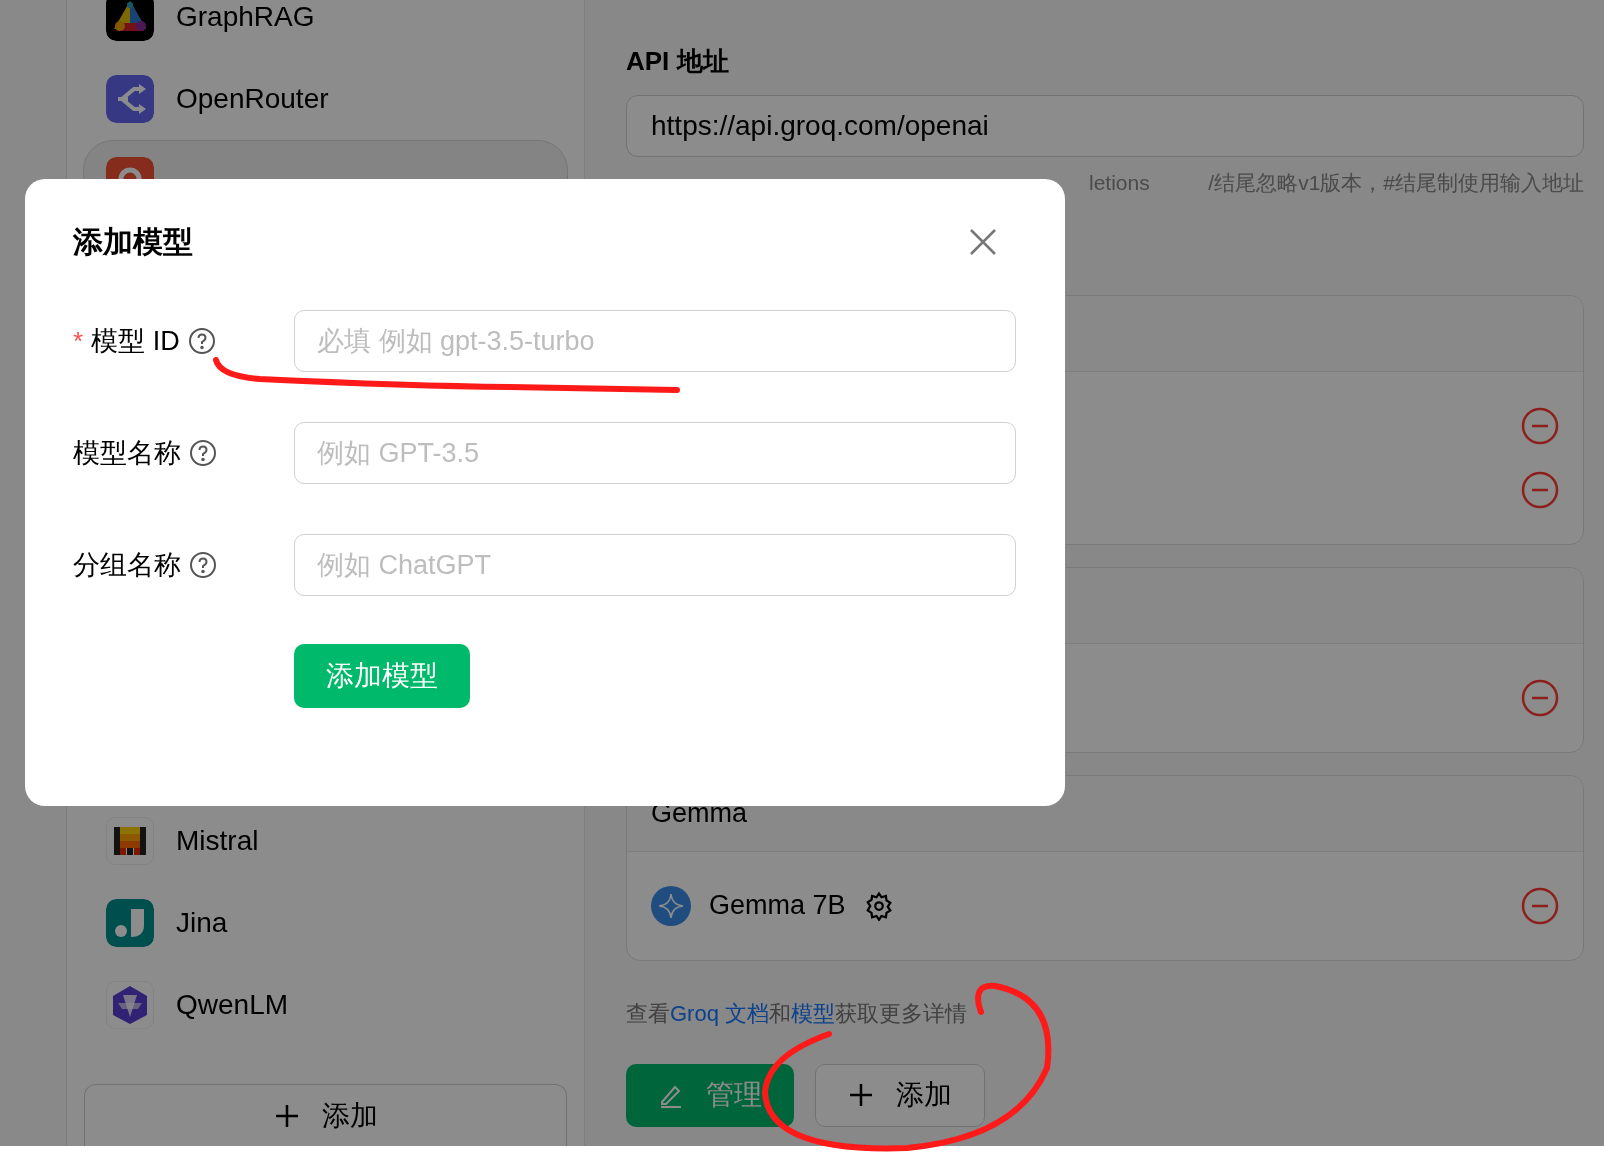 This screenshot has width=1604, height=1159. Describe the element at coordinates (655, 453) in the screenshot. I see `input-field: 例如 GPT-3.5` at that location.